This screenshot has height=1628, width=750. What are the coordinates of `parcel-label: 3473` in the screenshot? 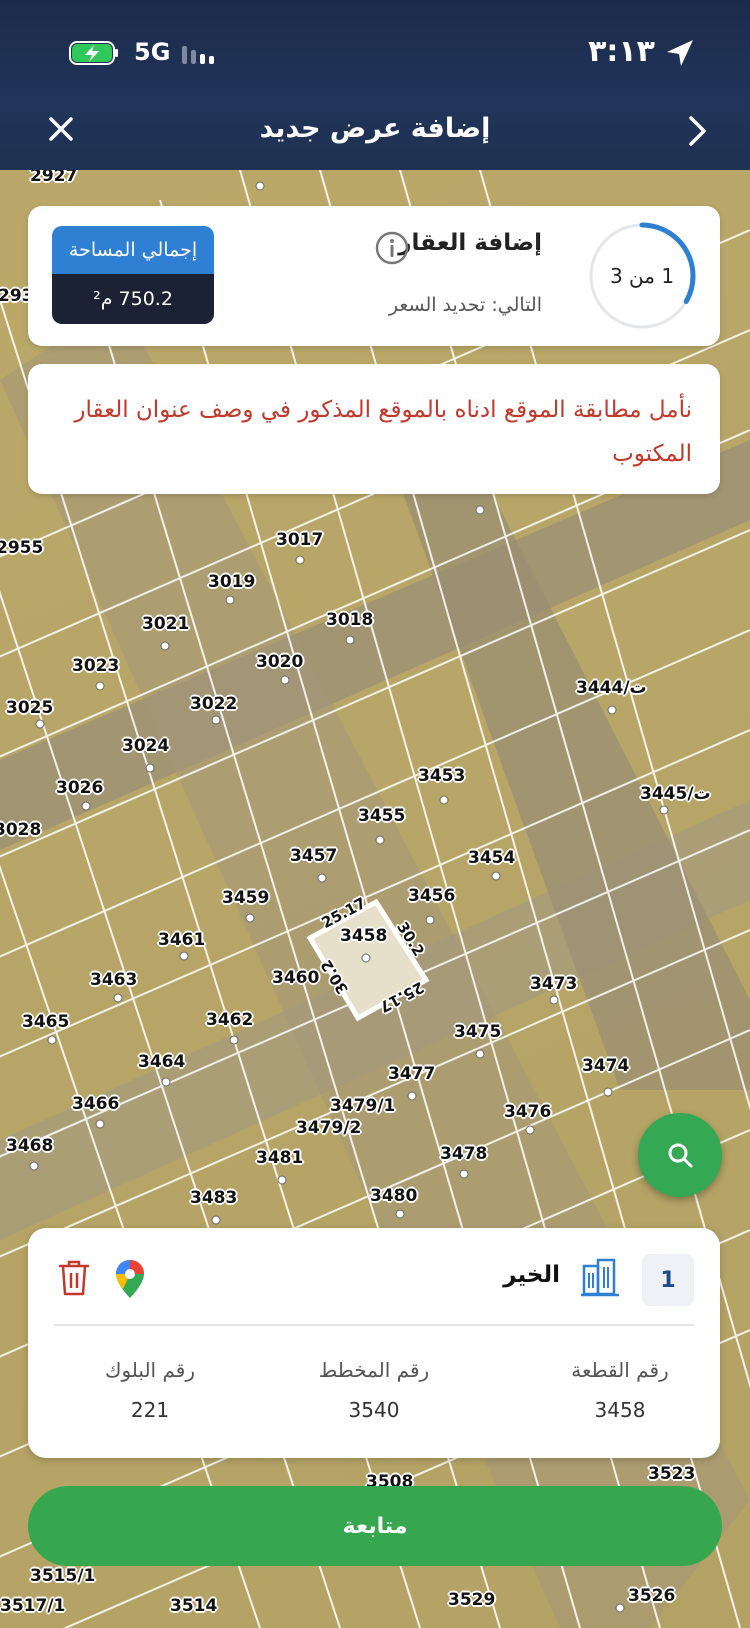 It's located at (554, 984).